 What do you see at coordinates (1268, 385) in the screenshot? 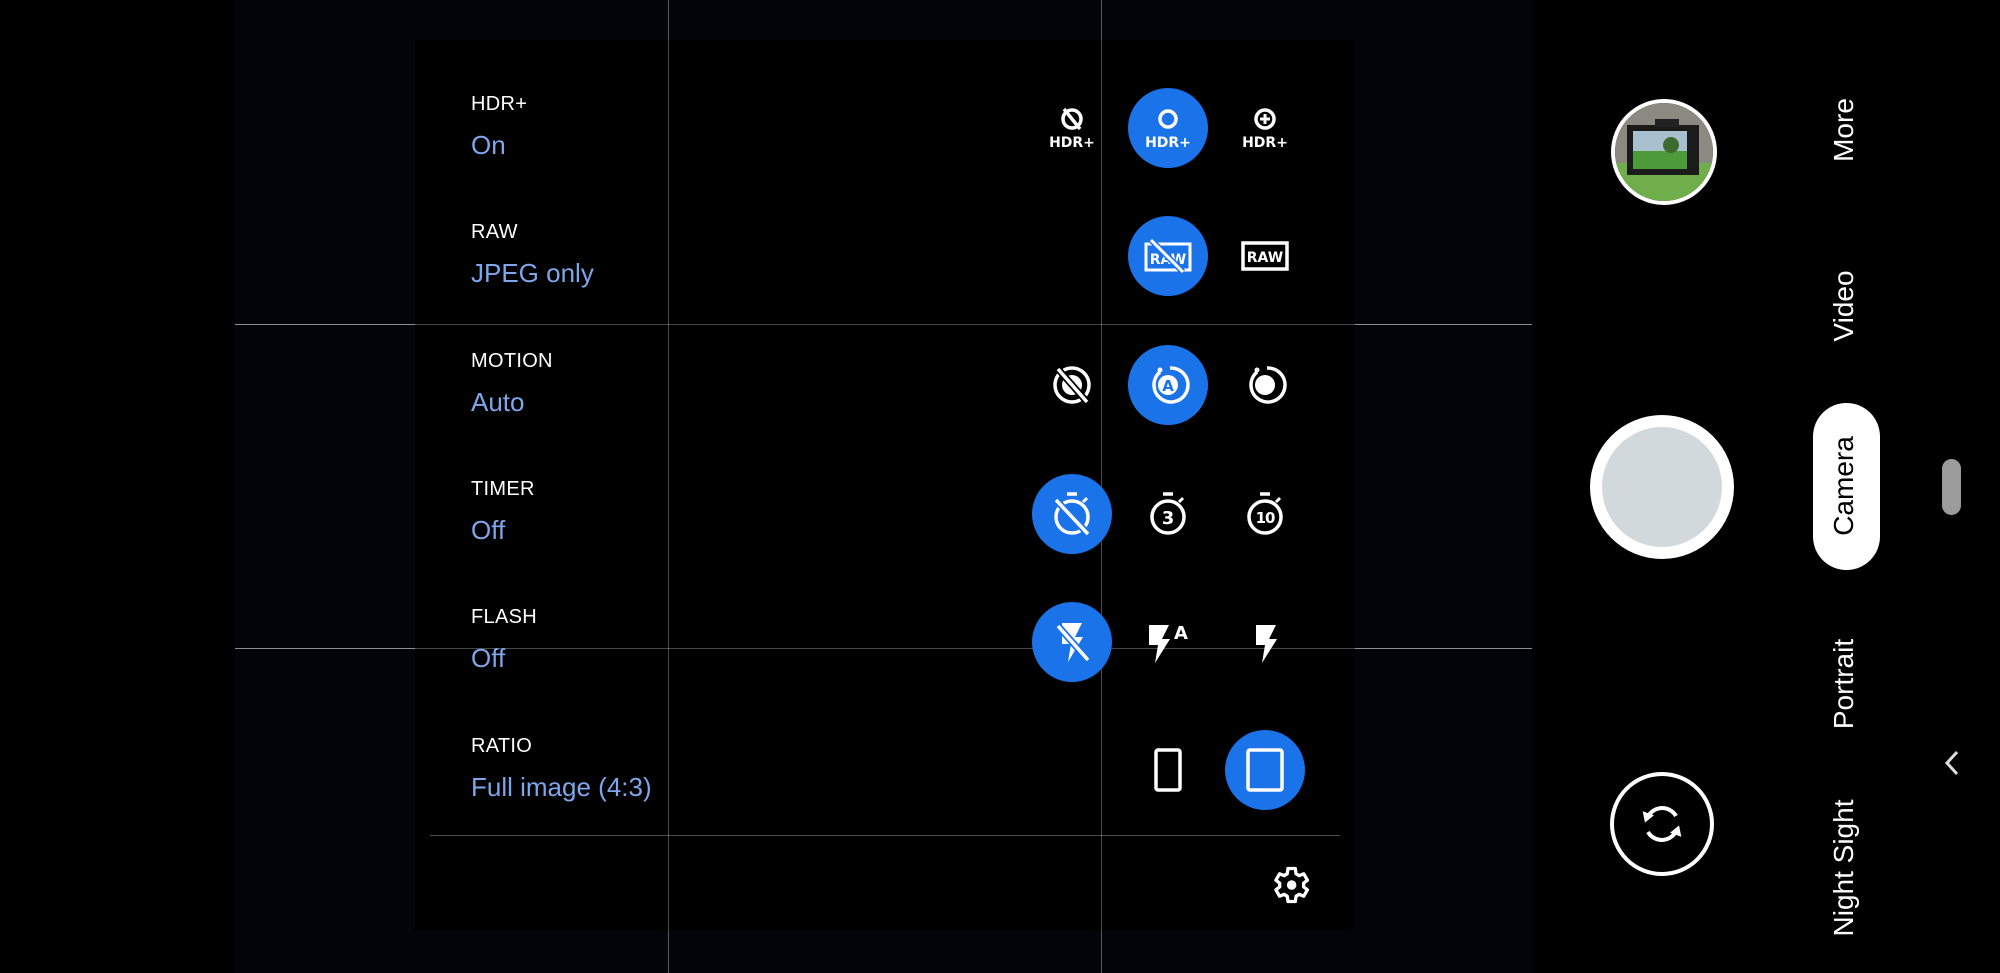
I see `motion-on-icon` at bounding box center [1268, 385].